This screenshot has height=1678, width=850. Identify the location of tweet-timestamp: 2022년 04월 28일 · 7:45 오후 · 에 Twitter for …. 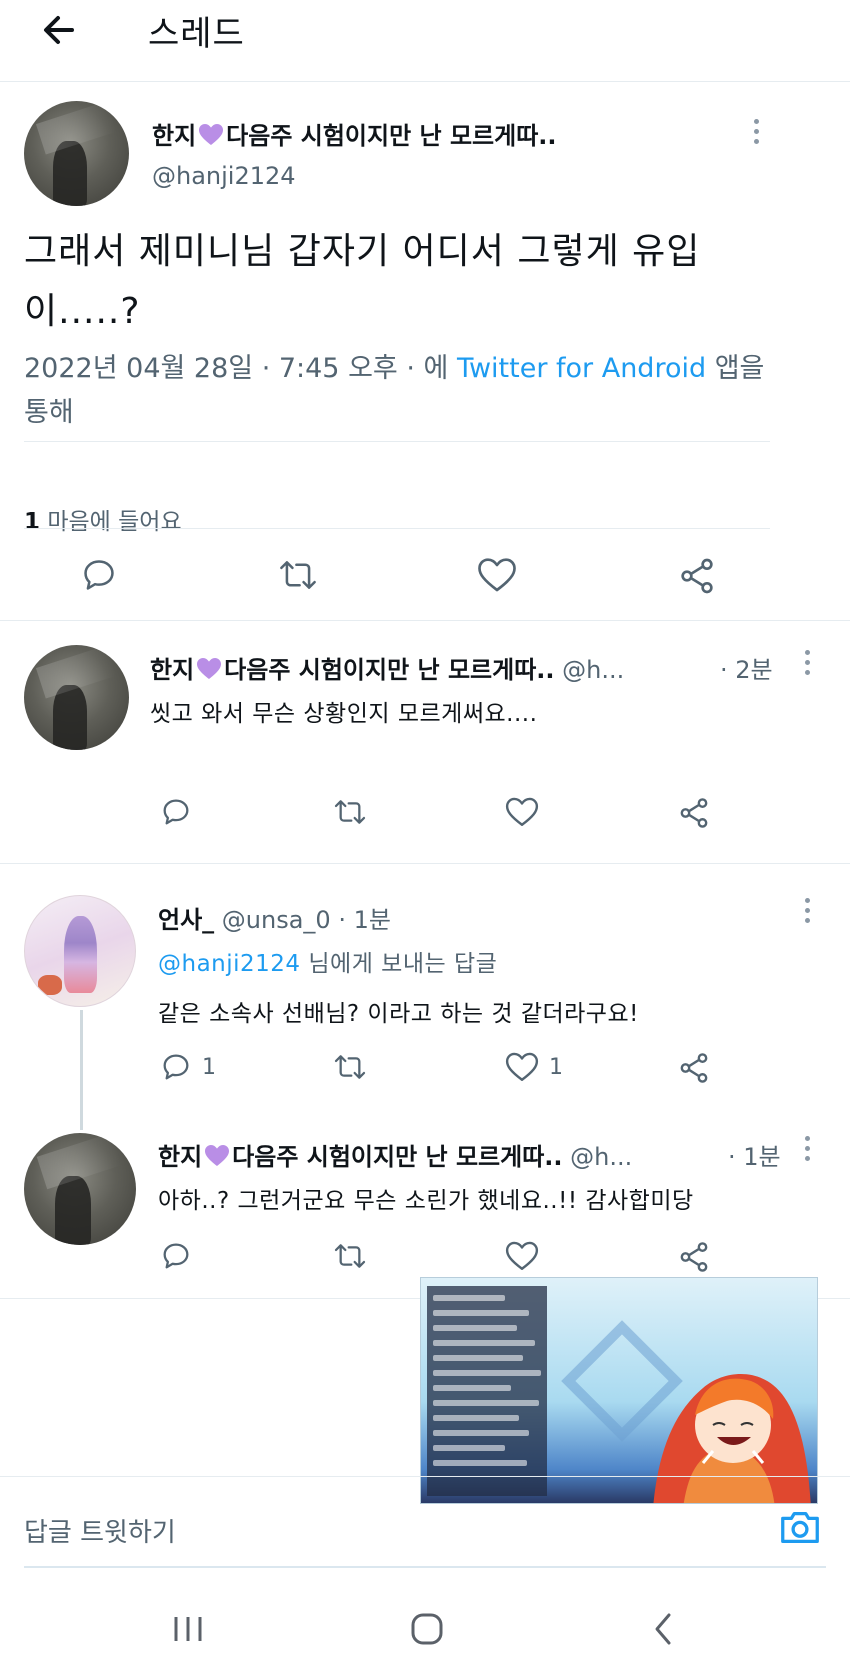
(404, 391).